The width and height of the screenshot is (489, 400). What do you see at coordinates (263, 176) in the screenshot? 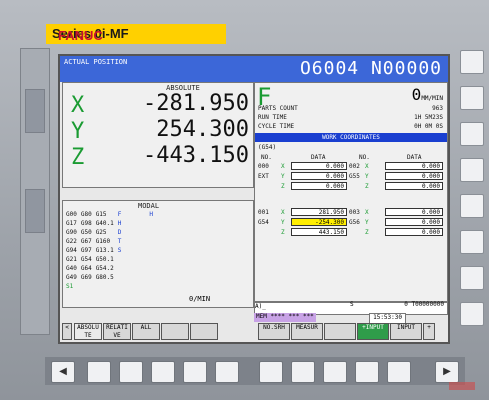
I see `wc-no: EXT` at bounding box center [263, 176].